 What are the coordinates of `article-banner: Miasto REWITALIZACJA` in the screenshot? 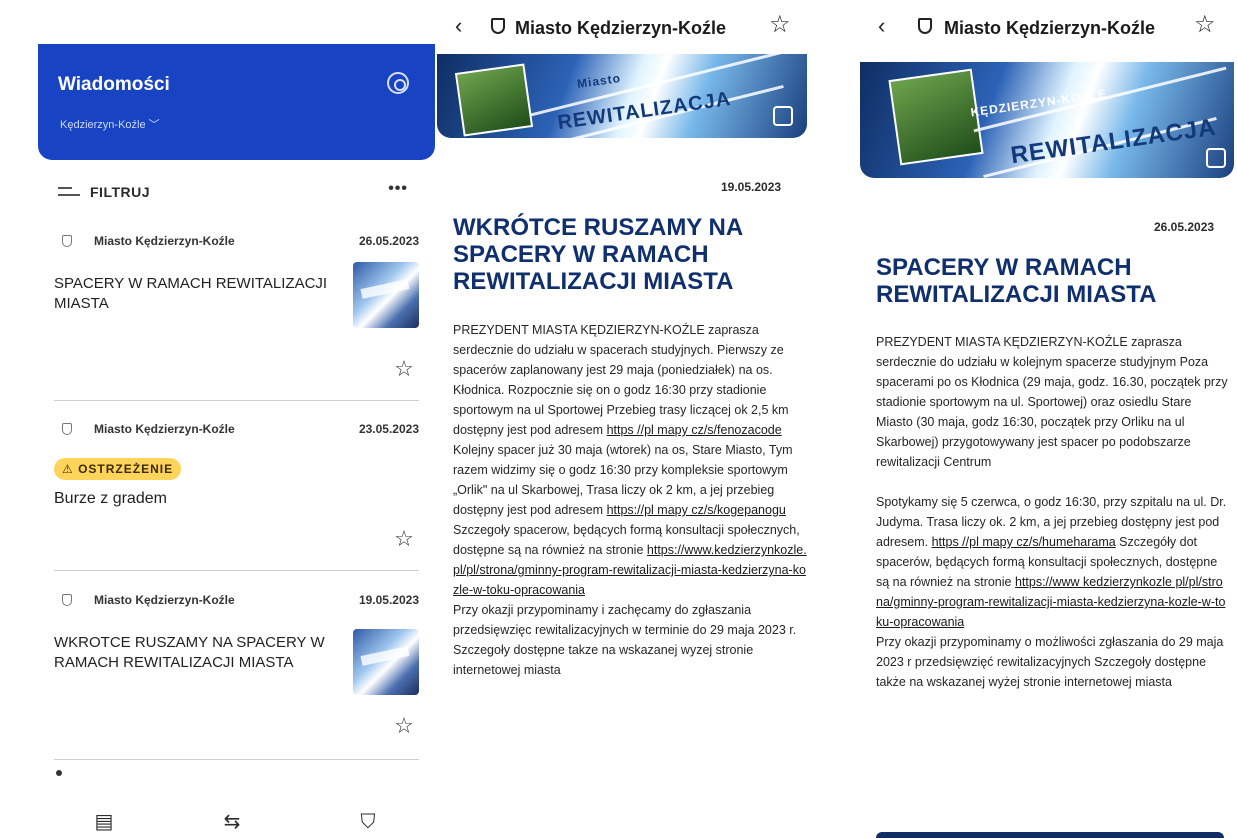 It's located at (622, 96).